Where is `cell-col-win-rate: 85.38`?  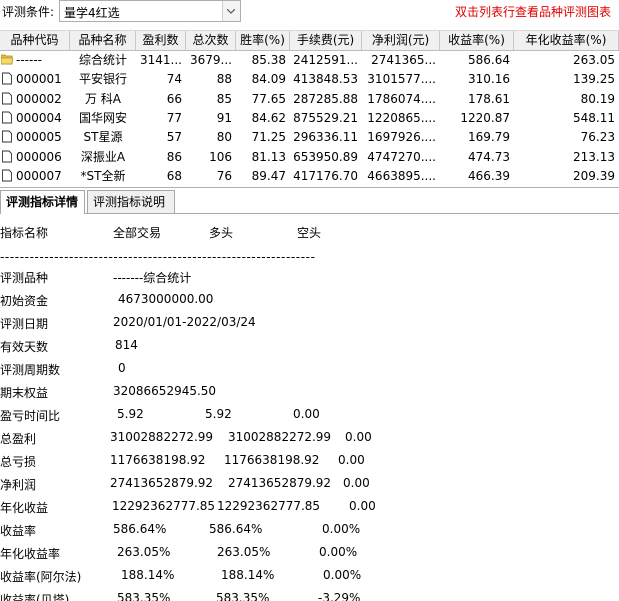 cell-col-win-rate: 85.38 is located at coordinates (268, 60).